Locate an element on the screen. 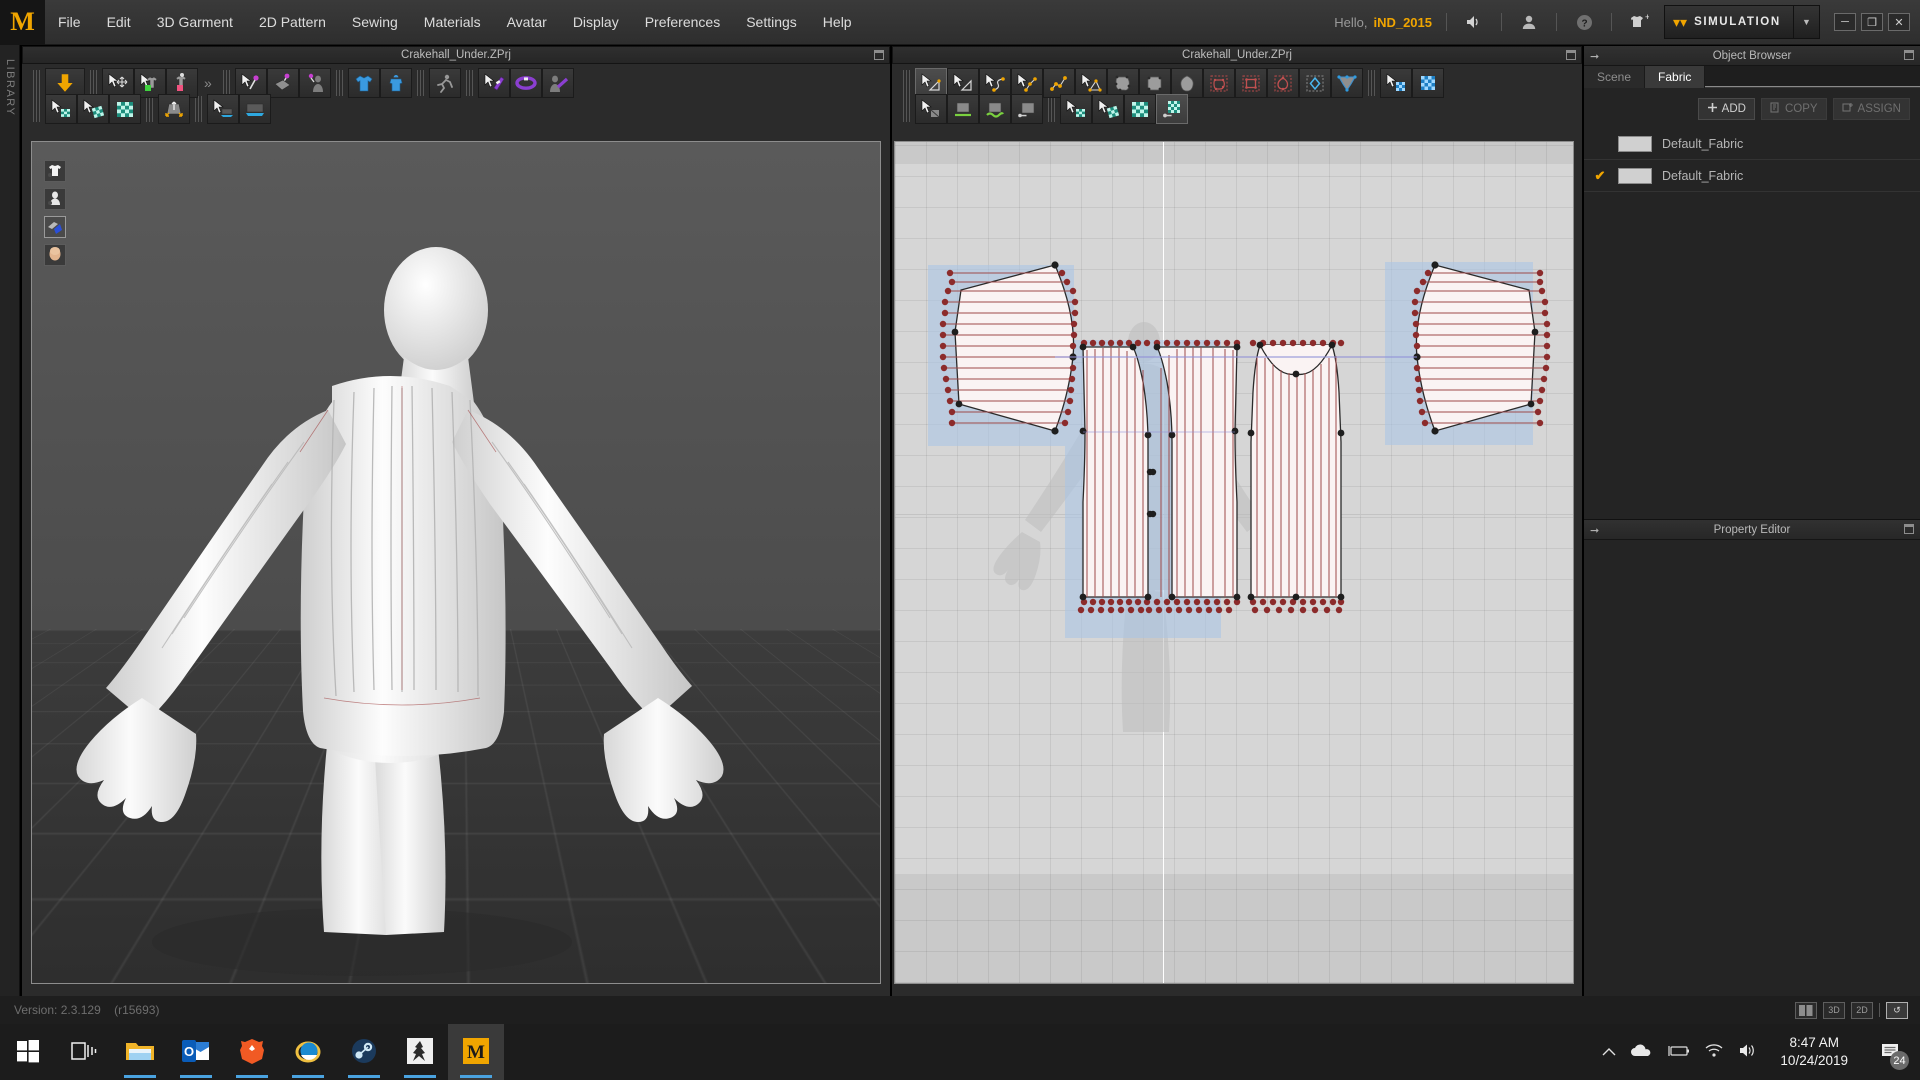 The image size is (1920, 1080). menu-item-edit: Edit is located at coordinates (119, 22).